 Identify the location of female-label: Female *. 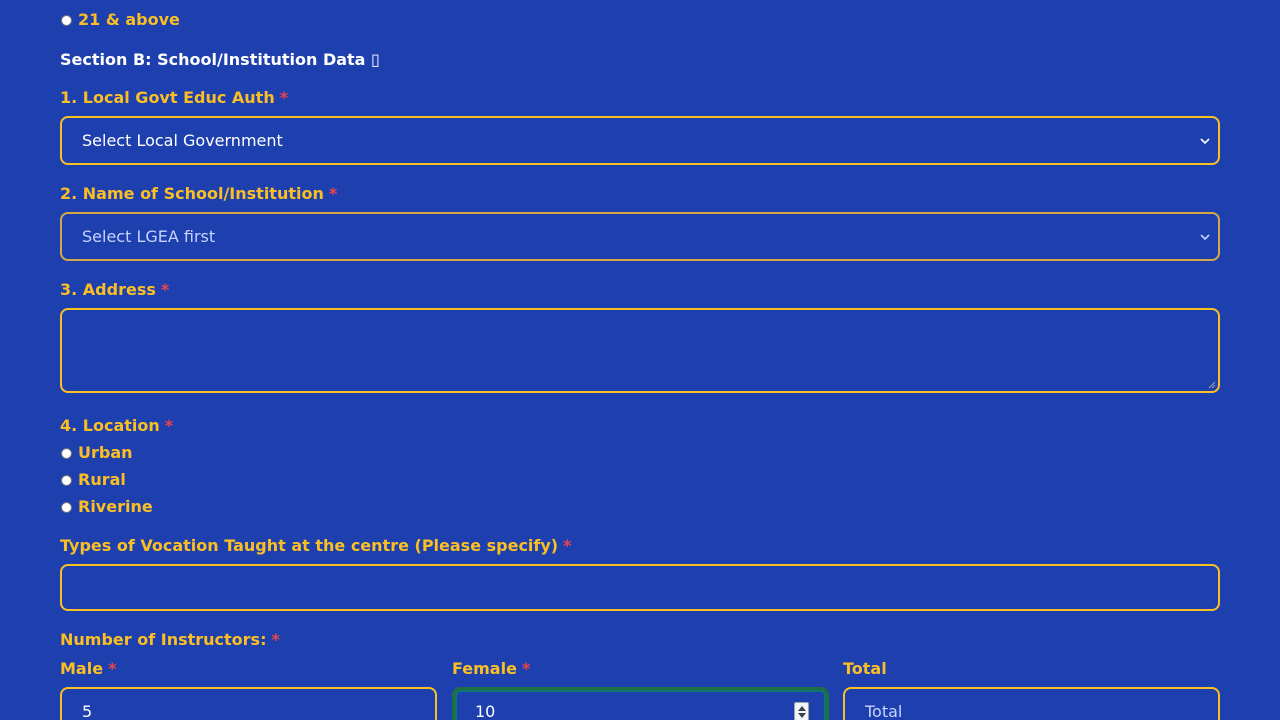
(491, 669).